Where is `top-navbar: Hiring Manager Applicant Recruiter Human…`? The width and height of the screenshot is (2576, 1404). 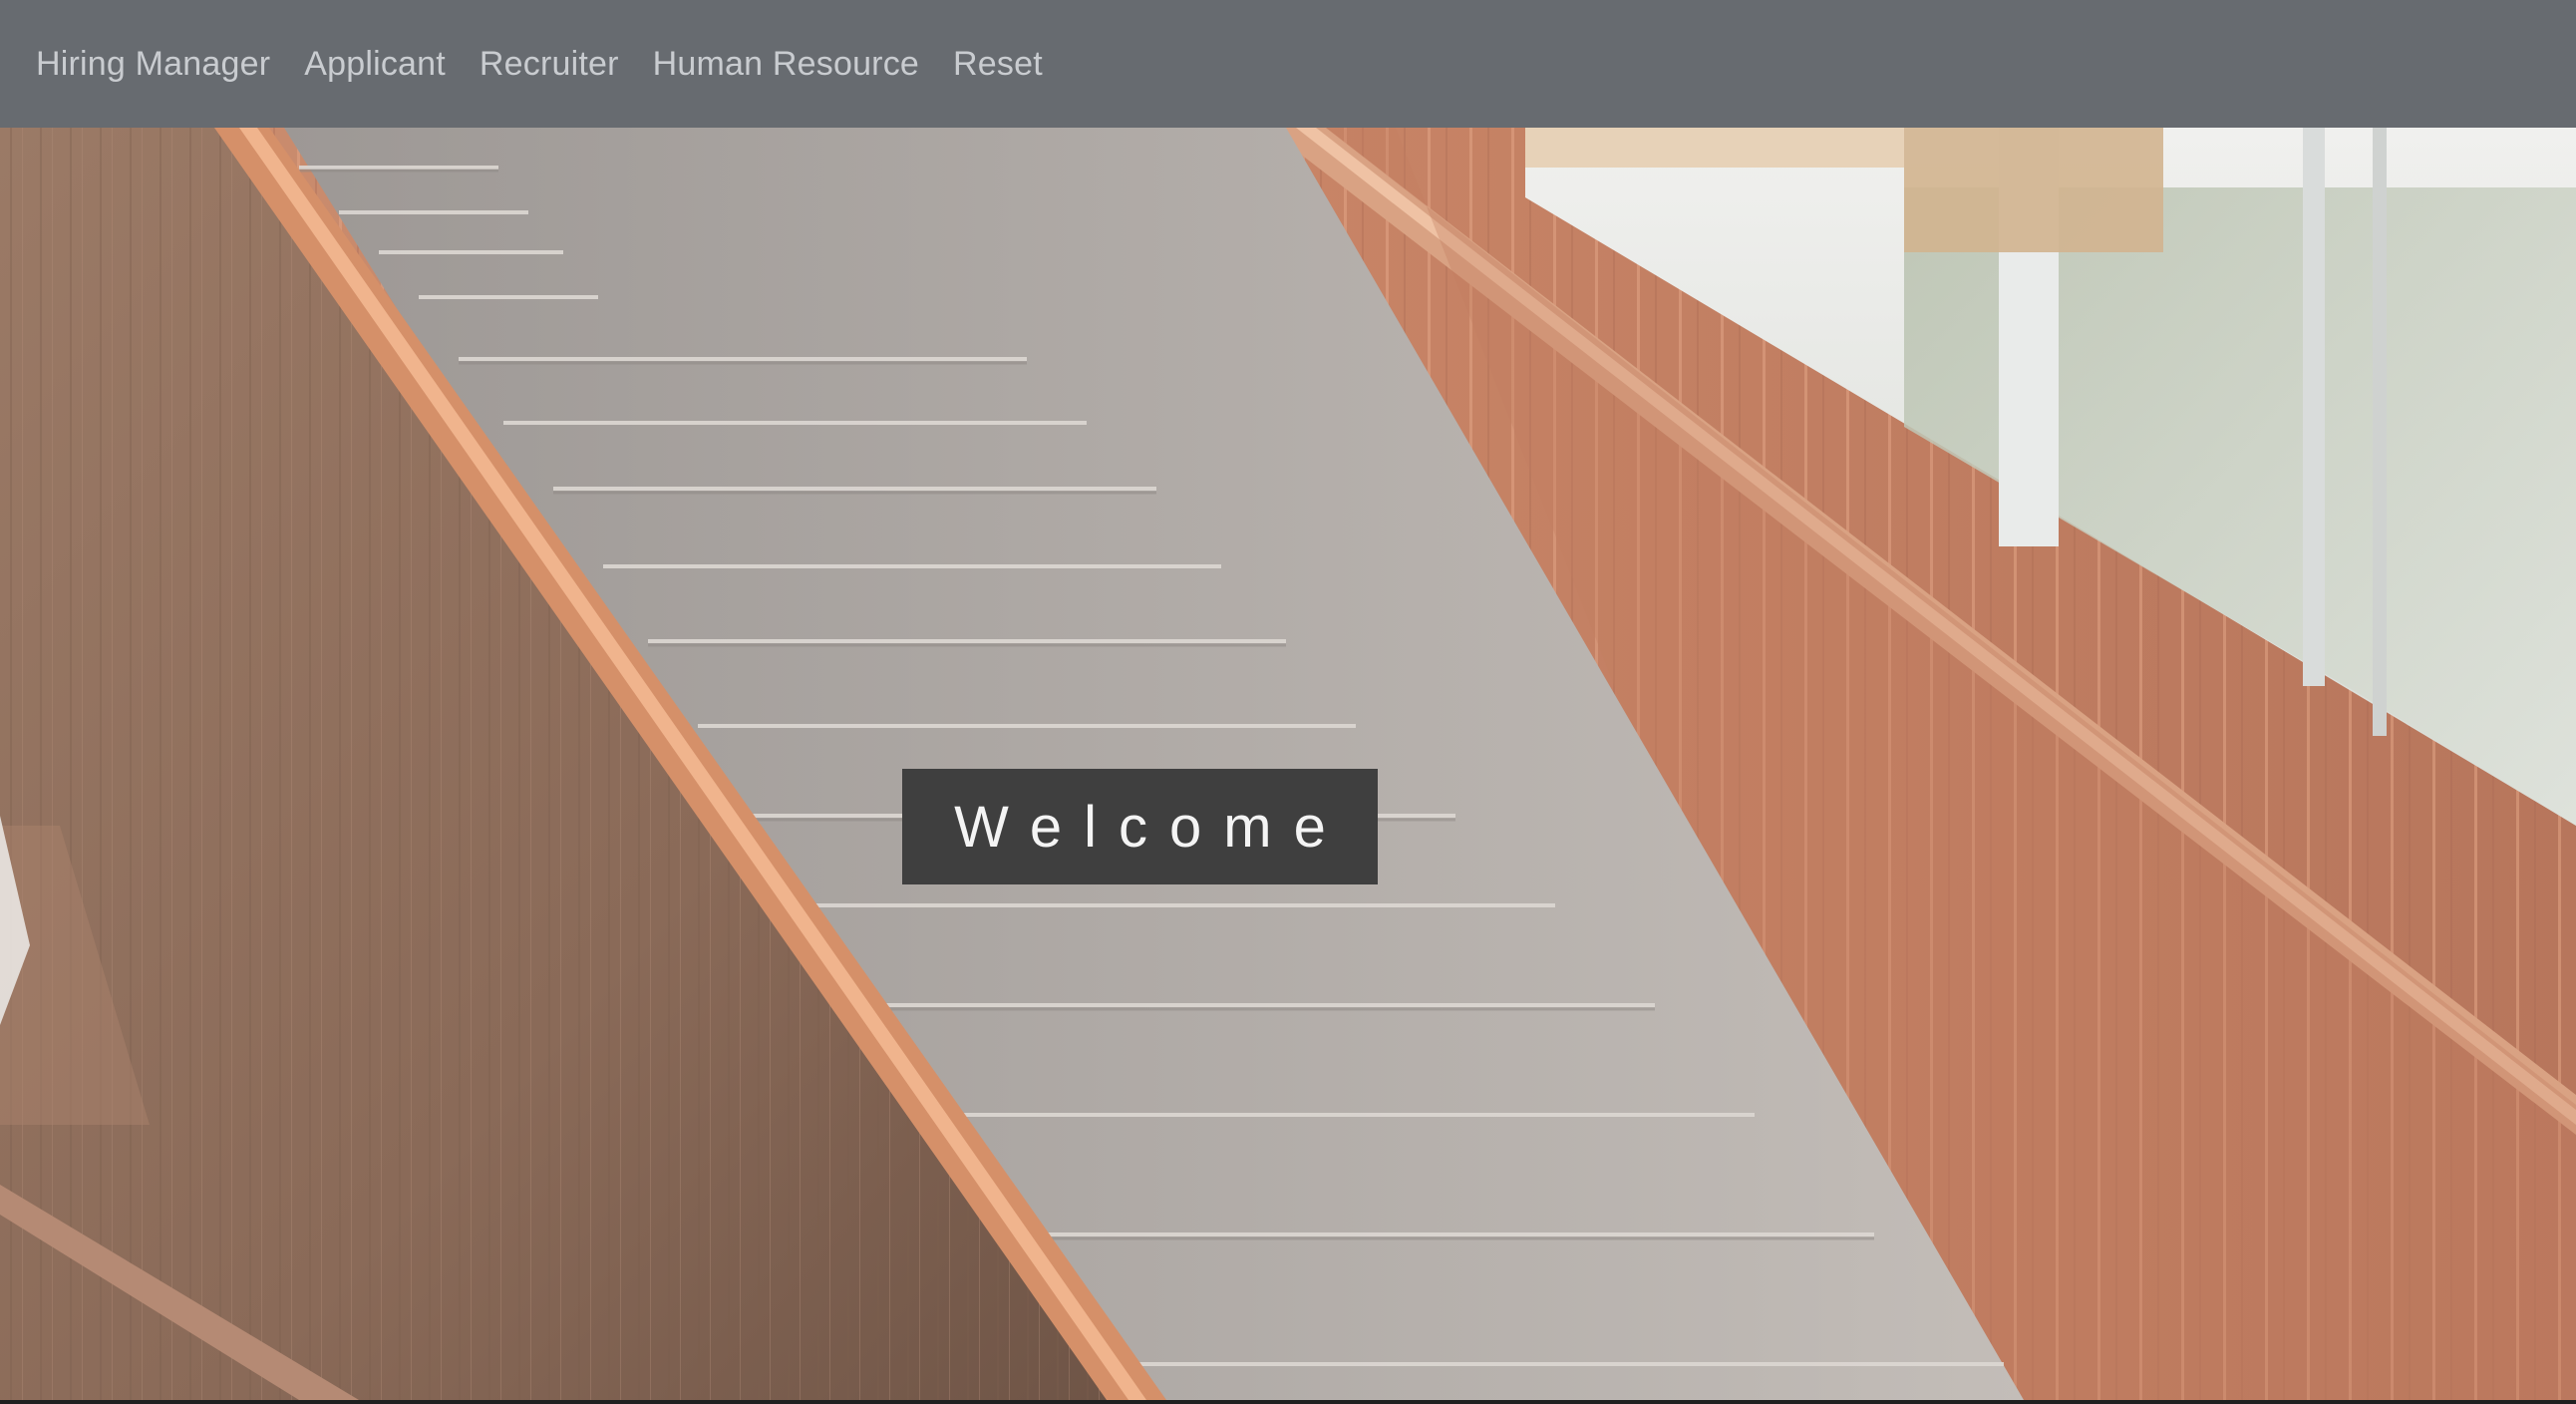
top-navbar: Hiring Manager Applicant Recruiter Human… is located at coordinates (1288, 64).